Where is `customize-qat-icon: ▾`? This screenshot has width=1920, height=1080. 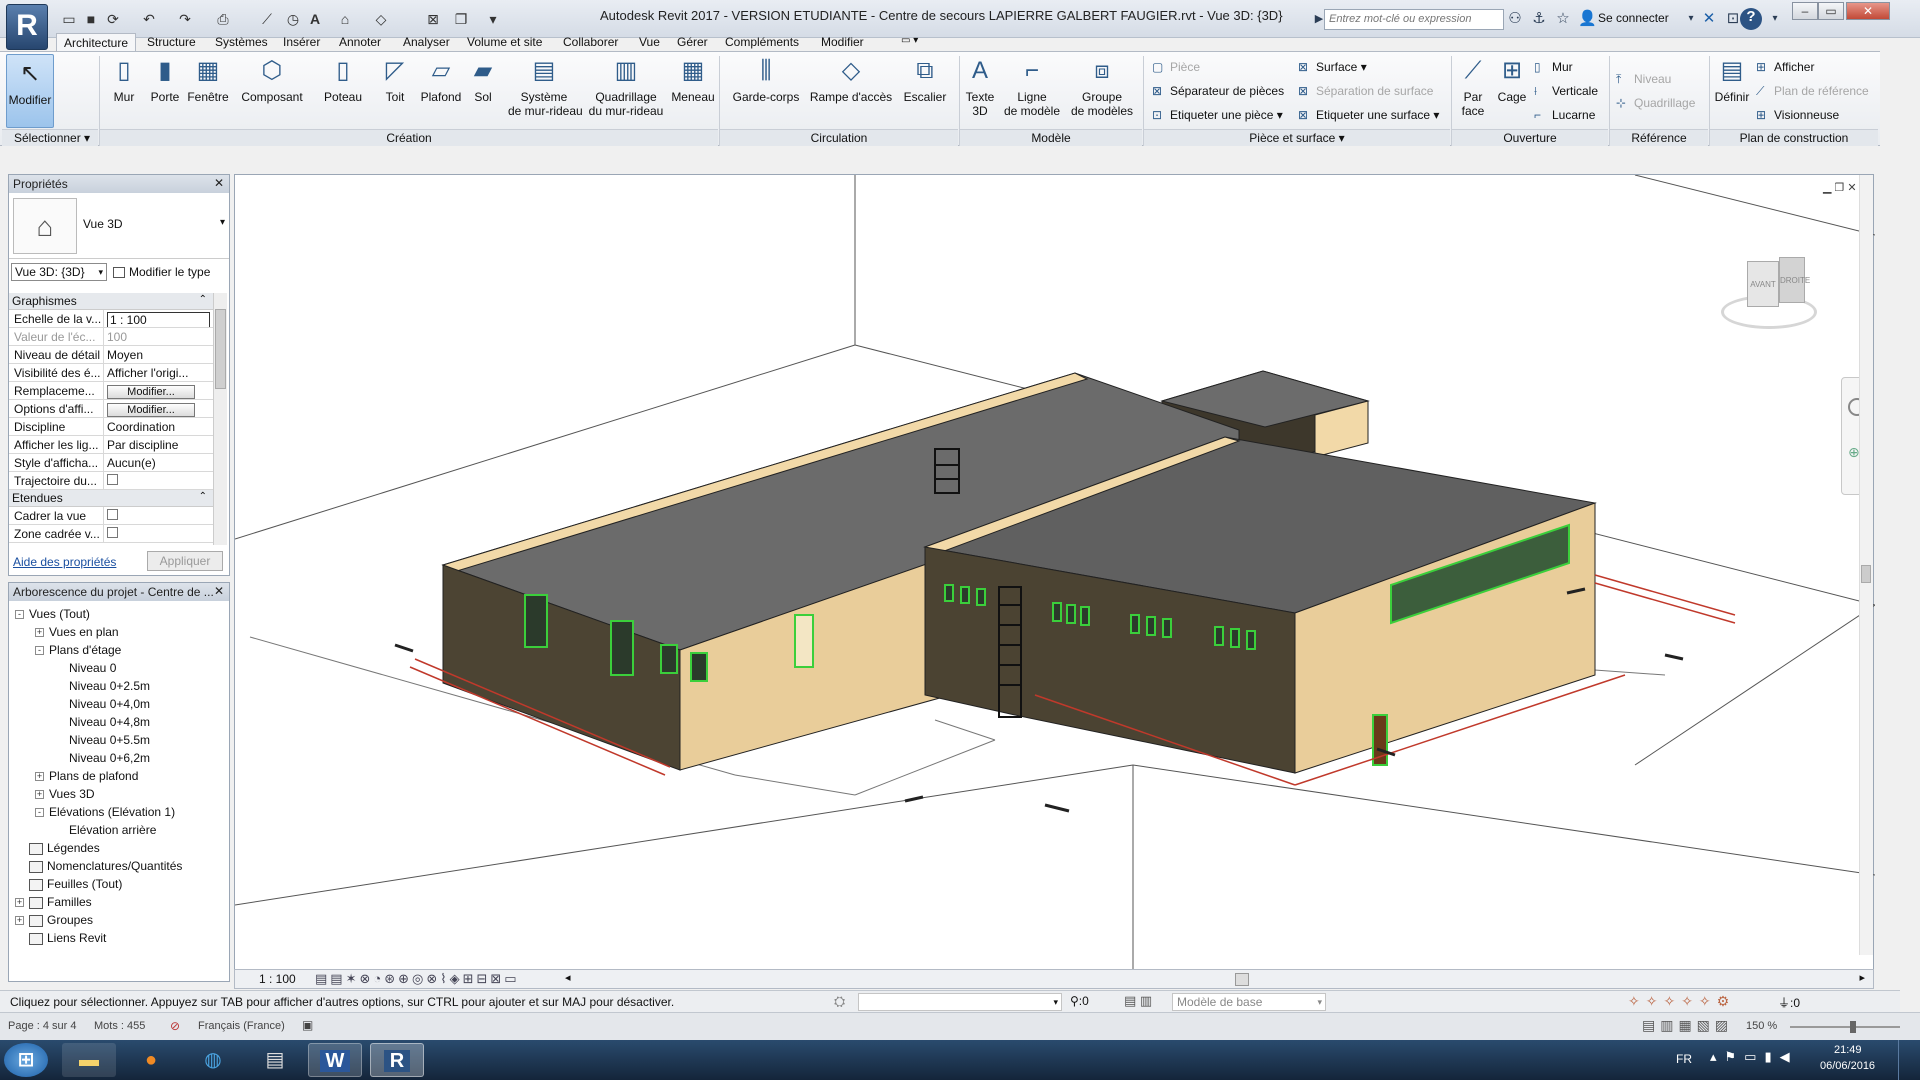 customize-qat-icon: ▾ is located at coordinates (493, 19).